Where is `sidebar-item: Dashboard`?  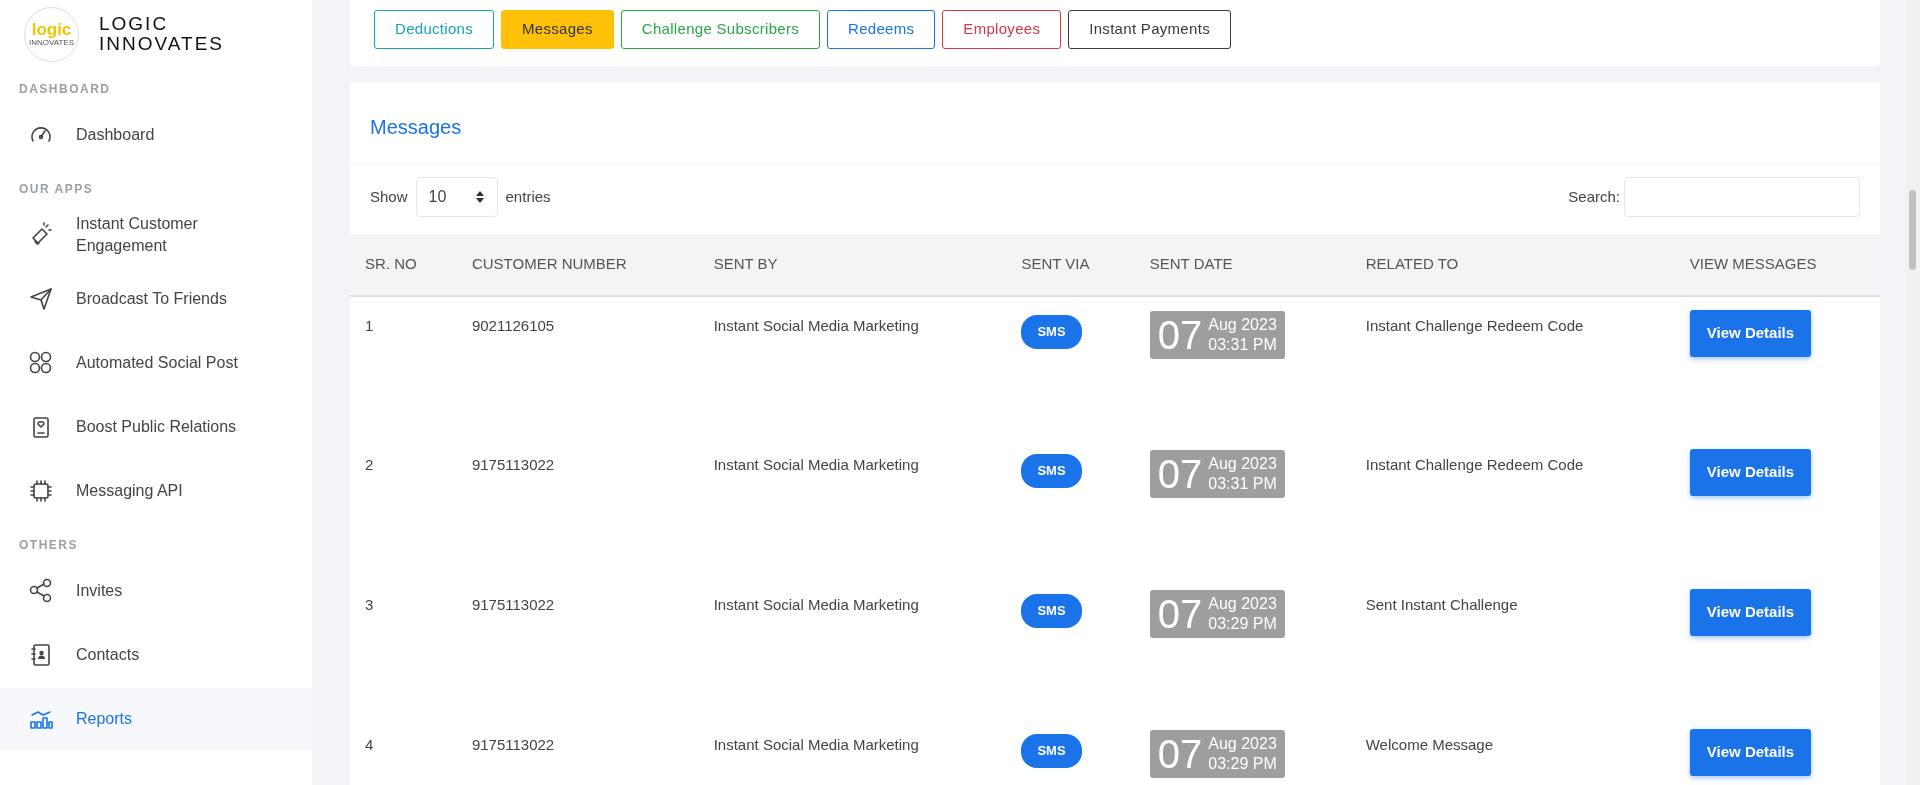 sidebar-item: Dashboard is located at coordinates (156, 135).